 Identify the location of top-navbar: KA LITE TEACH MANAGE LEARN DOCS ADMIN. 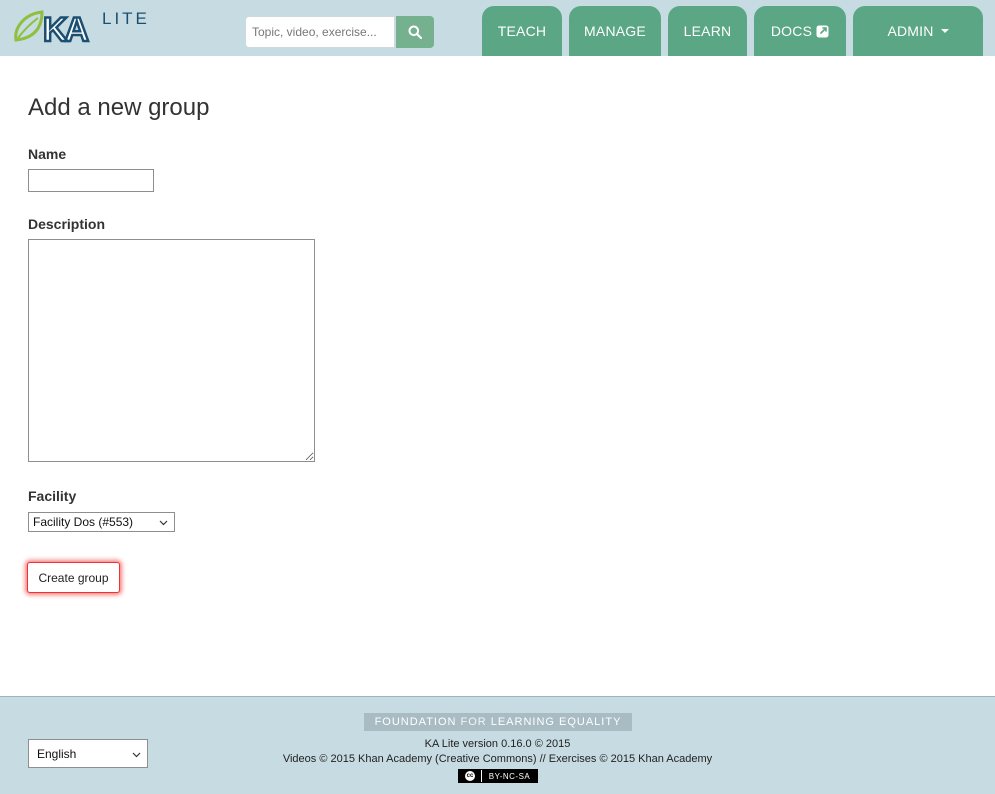
(497, 28).